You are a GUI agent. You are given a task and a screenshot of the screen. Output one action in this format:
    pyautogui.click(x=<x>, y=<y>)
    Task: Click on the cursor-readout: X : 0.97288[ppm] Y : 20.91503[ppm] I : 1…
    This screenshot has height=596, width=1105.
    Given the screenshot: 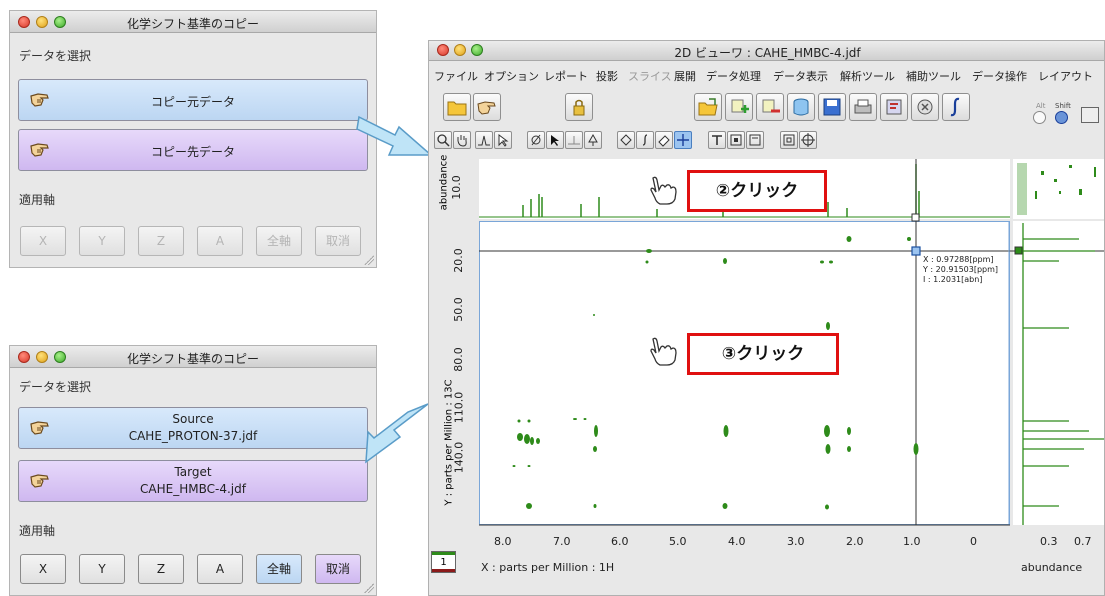 What is the action you would take?
    pyautogui.click(x=961, y=270)
    